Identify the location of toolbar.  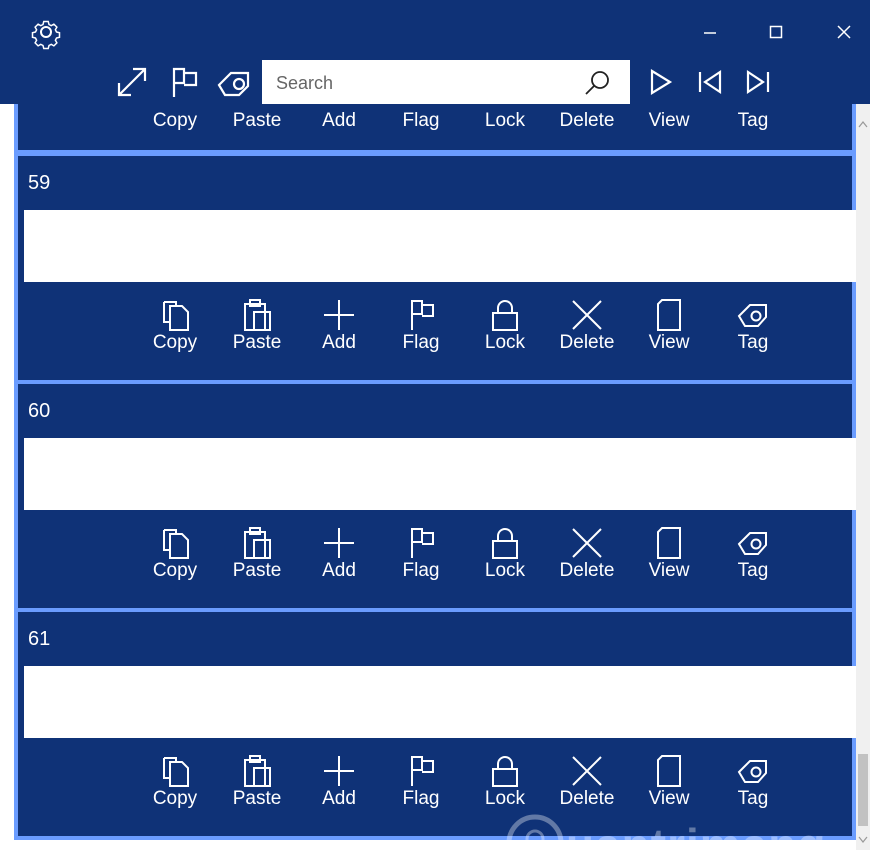
(435, 82).